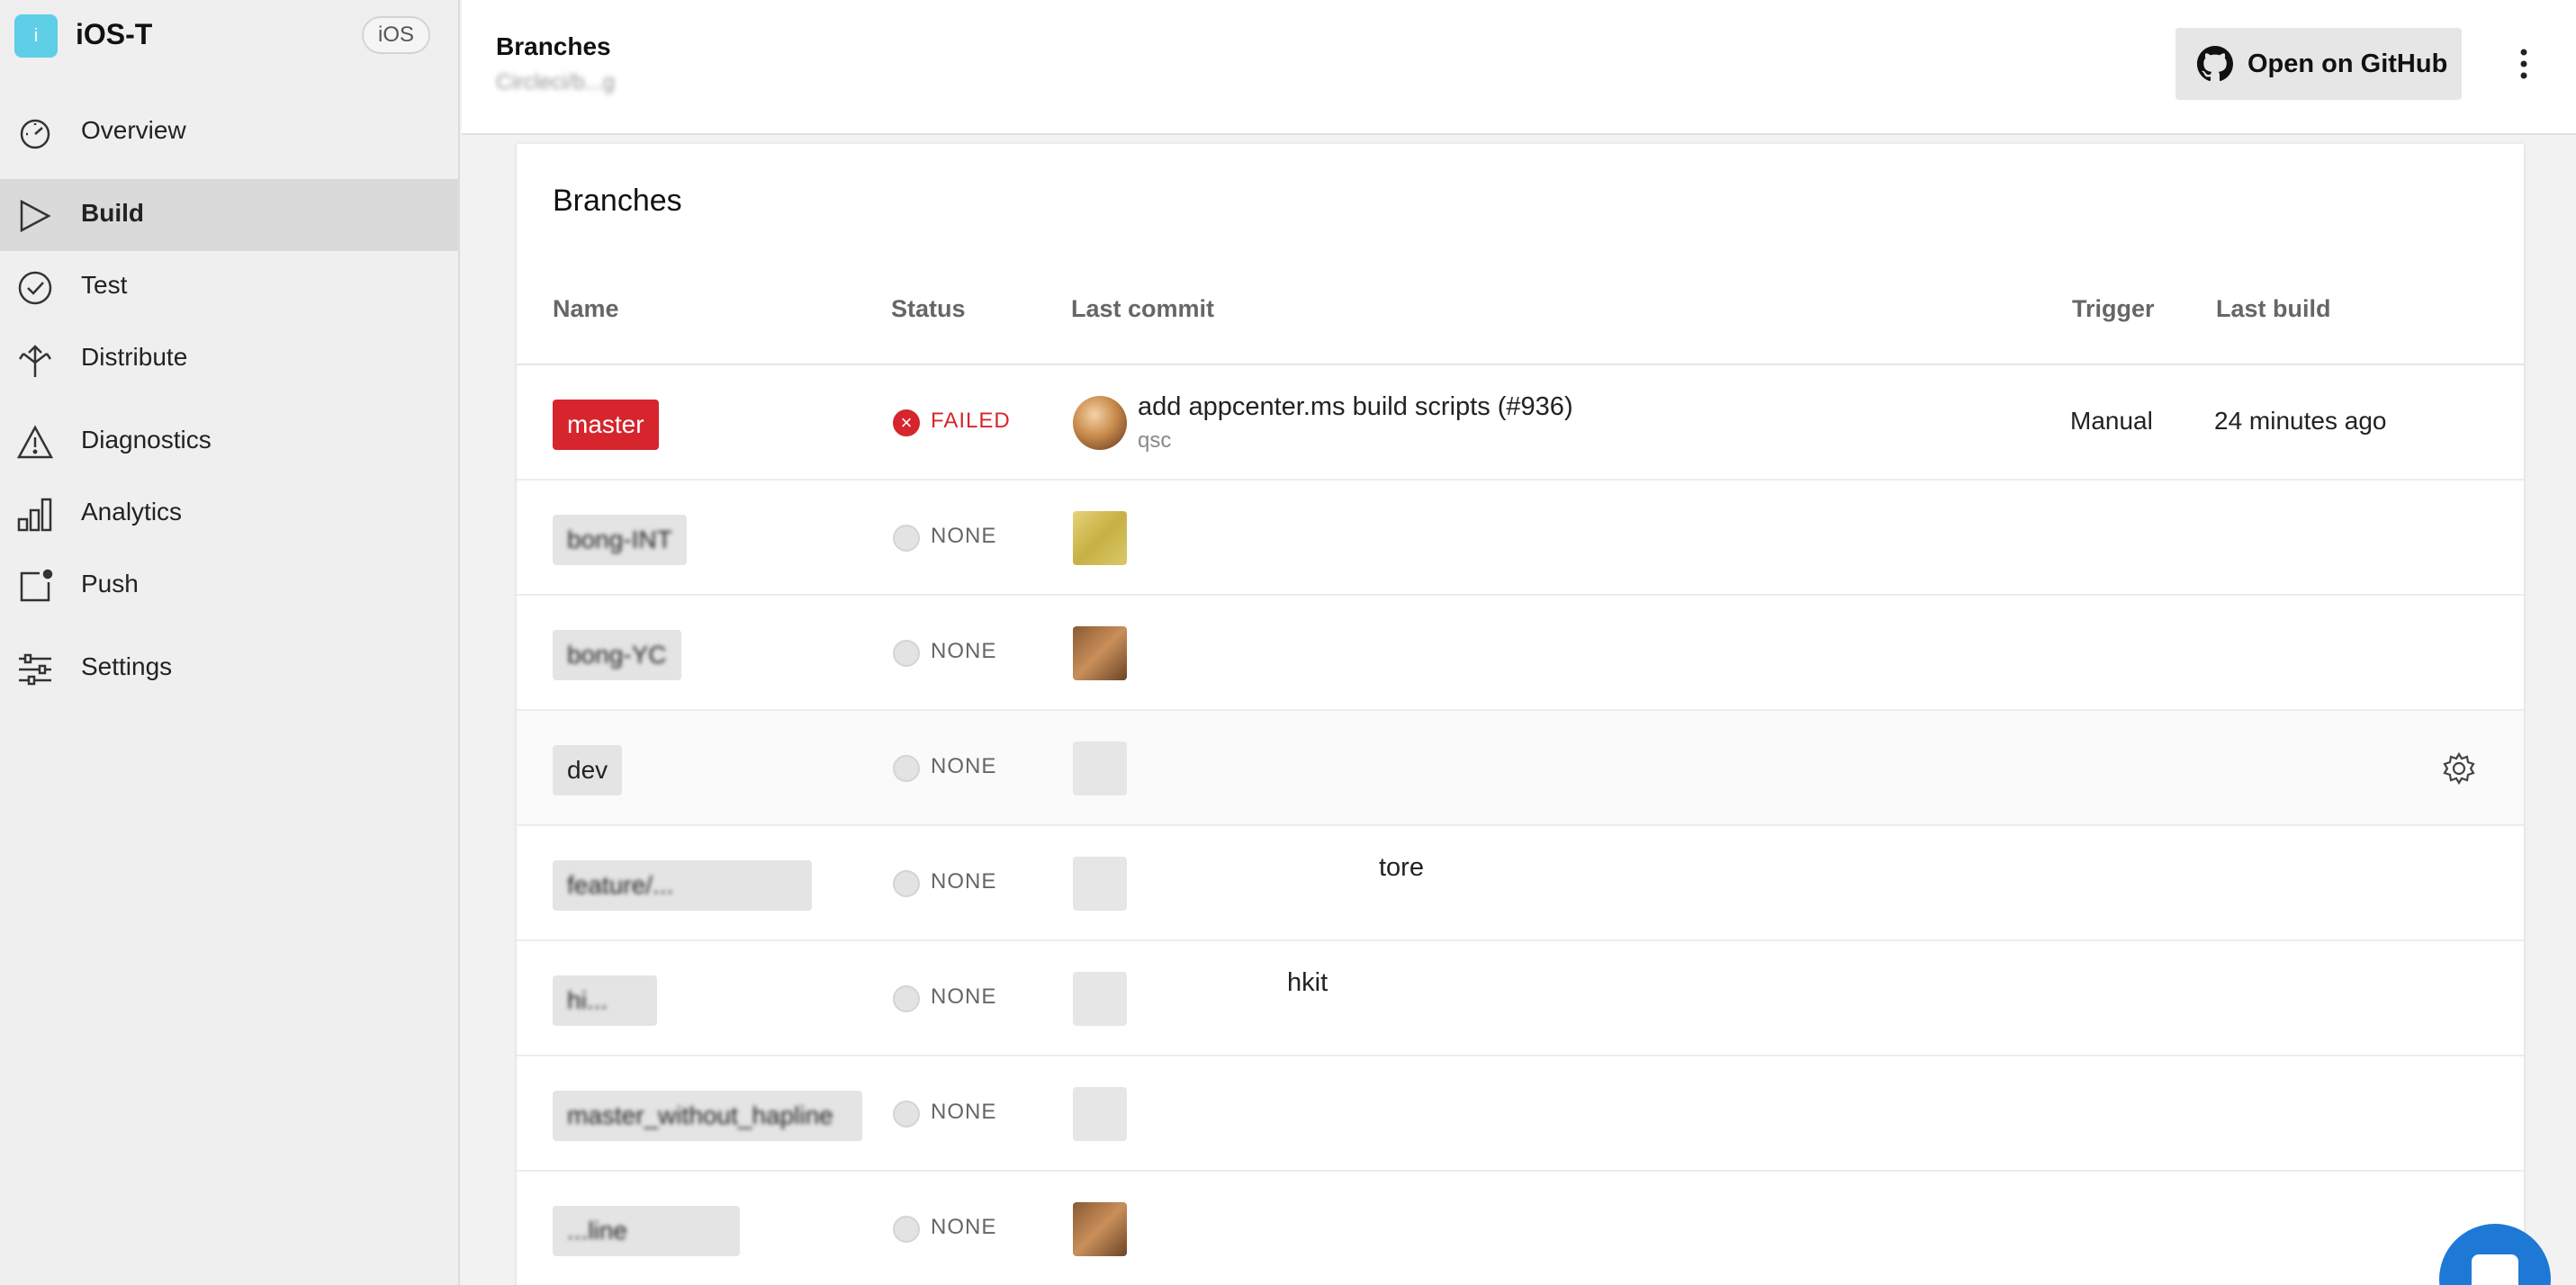 The height and width of the screenshot is (1285, 2576). Describe the element at coordinates (906, 422) in the screenshot. I see `failed-icon: ×` at that location.